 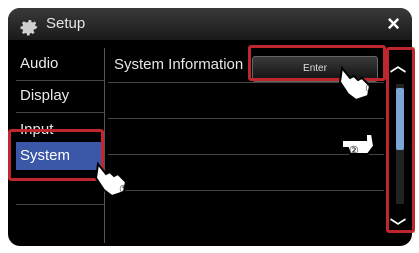 What do you see at coordinates (124, 190) in the screenshot?
I see `callout-step-1: ①` at bounding box center [124, 190].